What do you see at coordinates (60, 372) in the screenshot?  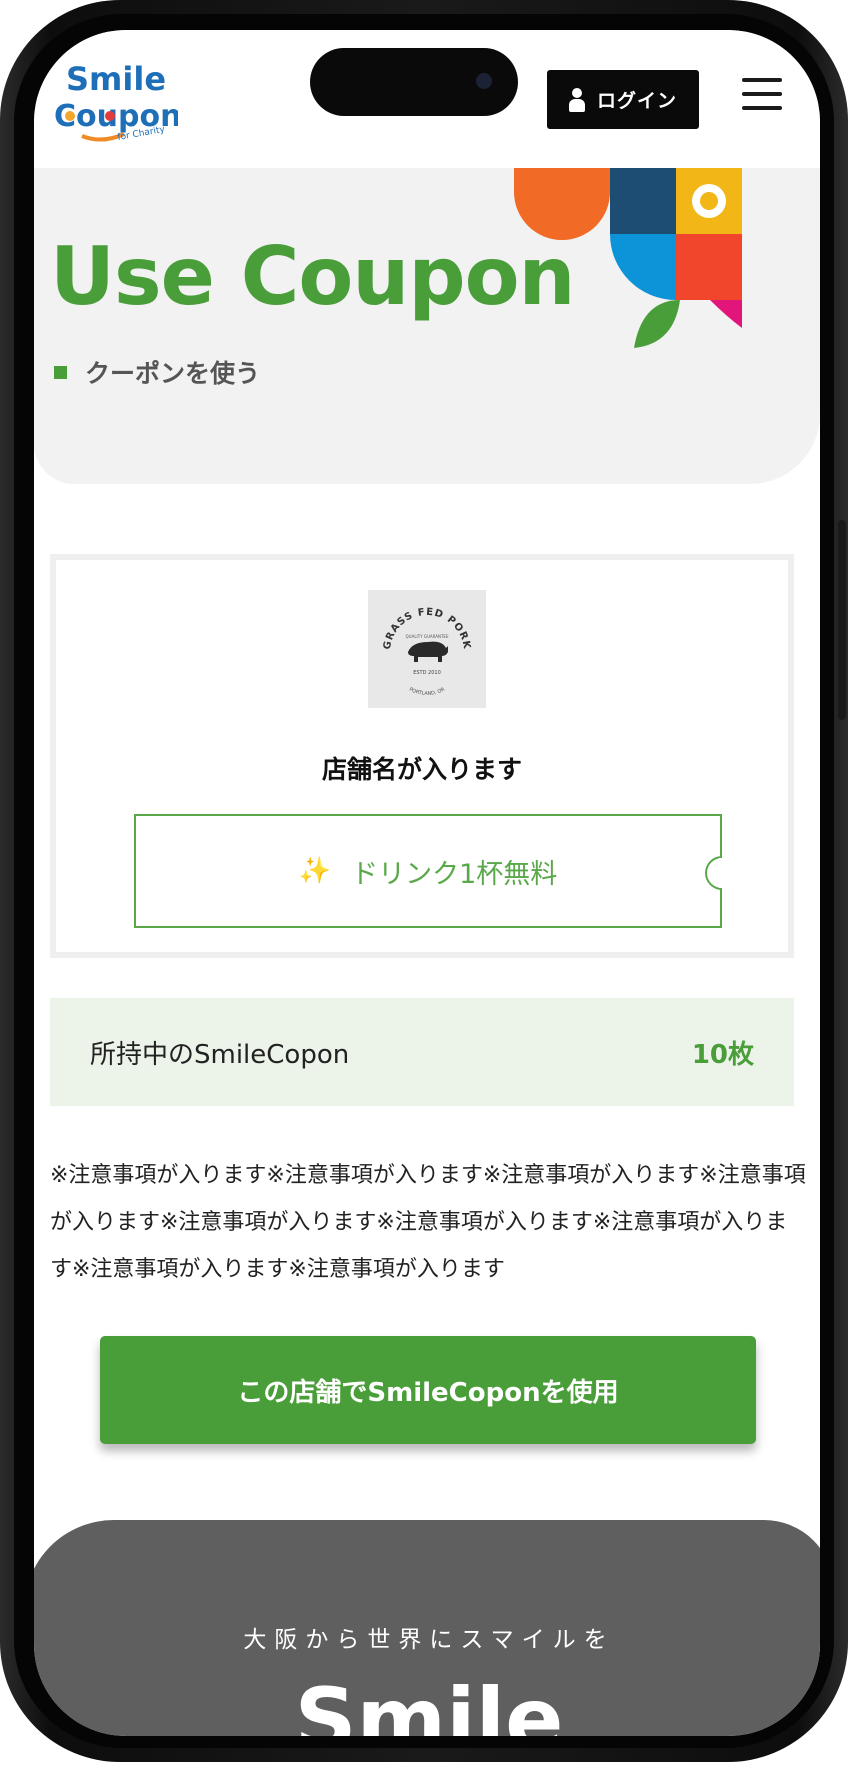 I see `square-bullet-icon` at bounding box center [60, 372].